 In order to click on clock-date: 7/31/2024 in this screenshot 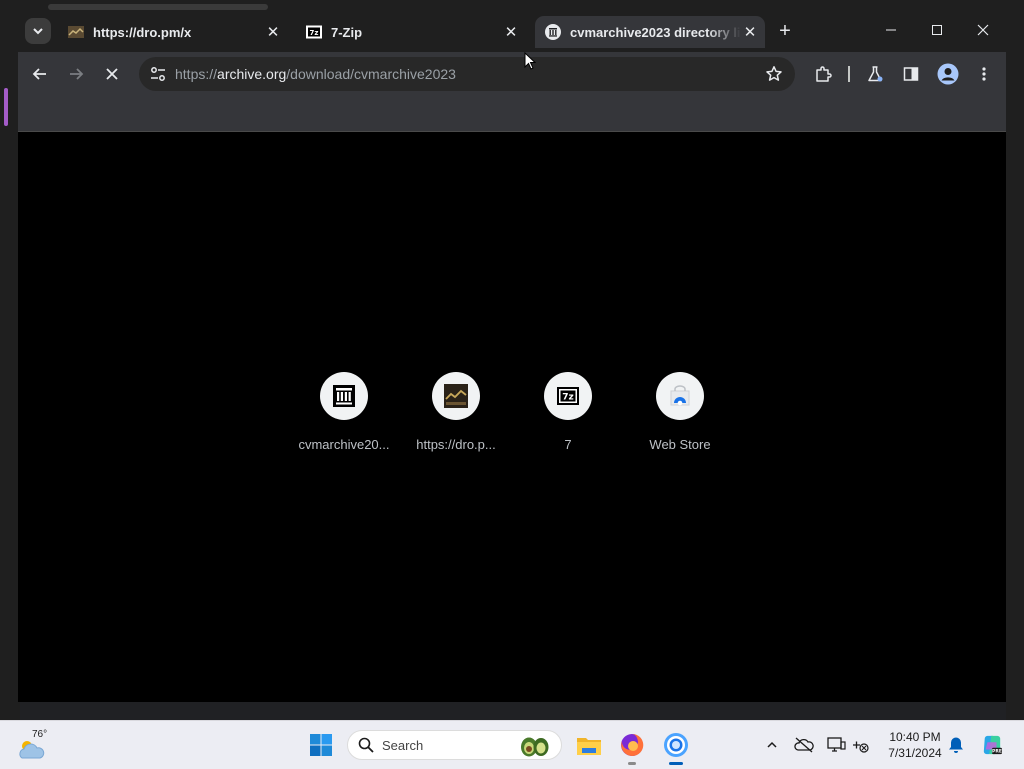, I will do `click(915, 753)`.